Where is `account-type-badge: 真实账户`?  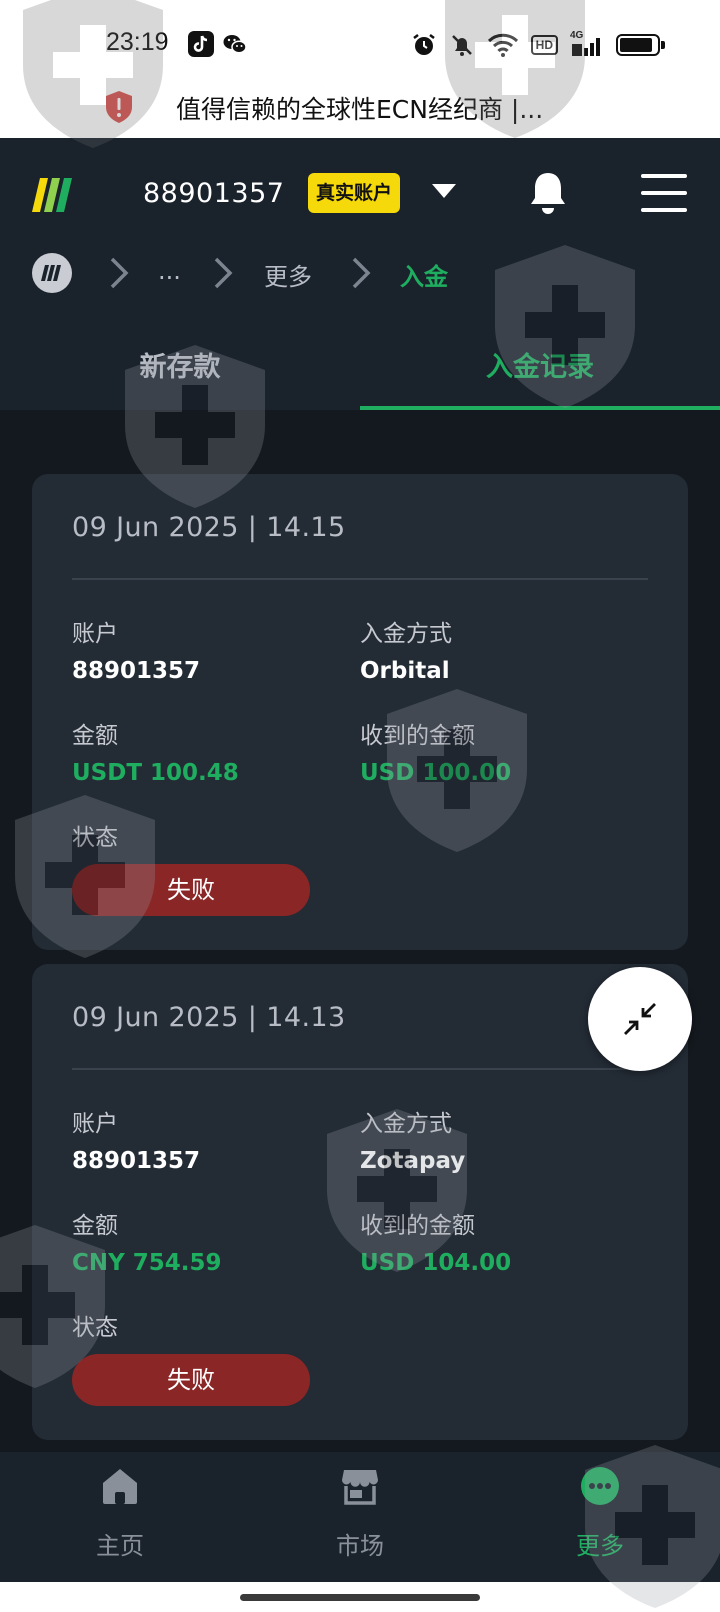
account-type-badge: 真实账户 is located at coordinates (354, 193).